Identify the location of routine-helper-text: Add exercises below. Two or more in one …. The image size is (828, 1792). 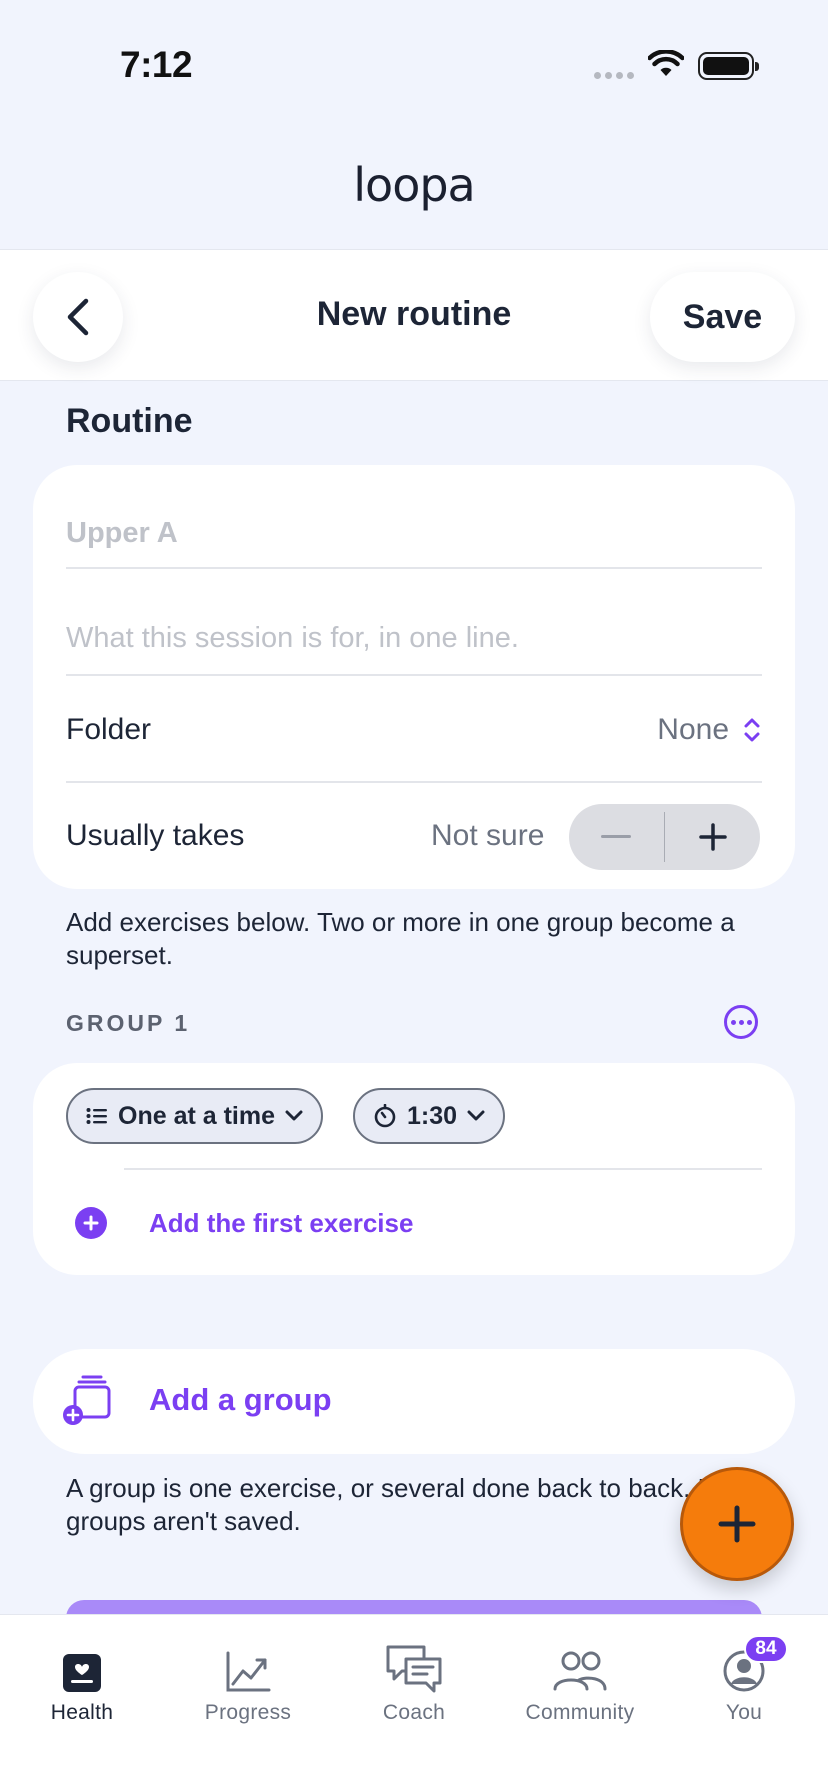
(400, 938).